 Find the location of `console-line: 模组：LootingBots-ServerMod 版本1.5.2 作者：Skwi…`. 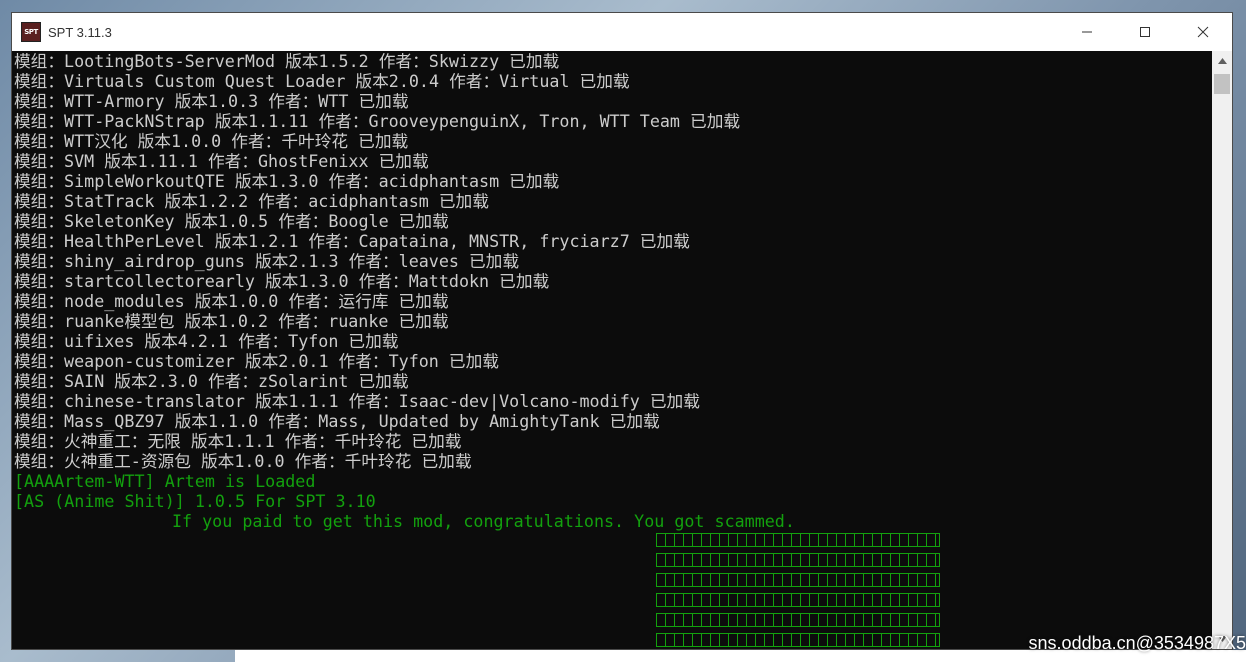

console-line: 模组：LootingBots-ServerMod 版本1.5.2 作者：Skwi… is located at coordinates (287, 61).